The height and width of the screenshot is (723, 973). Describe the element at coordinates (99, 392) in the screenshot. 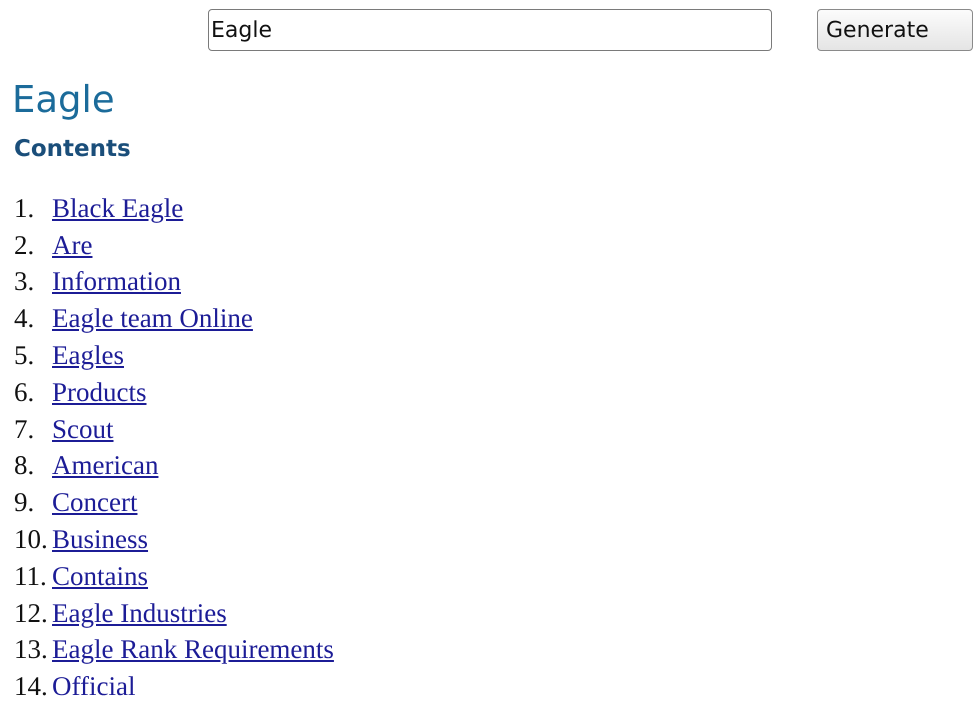

I see `contents-link: Products` at that location.